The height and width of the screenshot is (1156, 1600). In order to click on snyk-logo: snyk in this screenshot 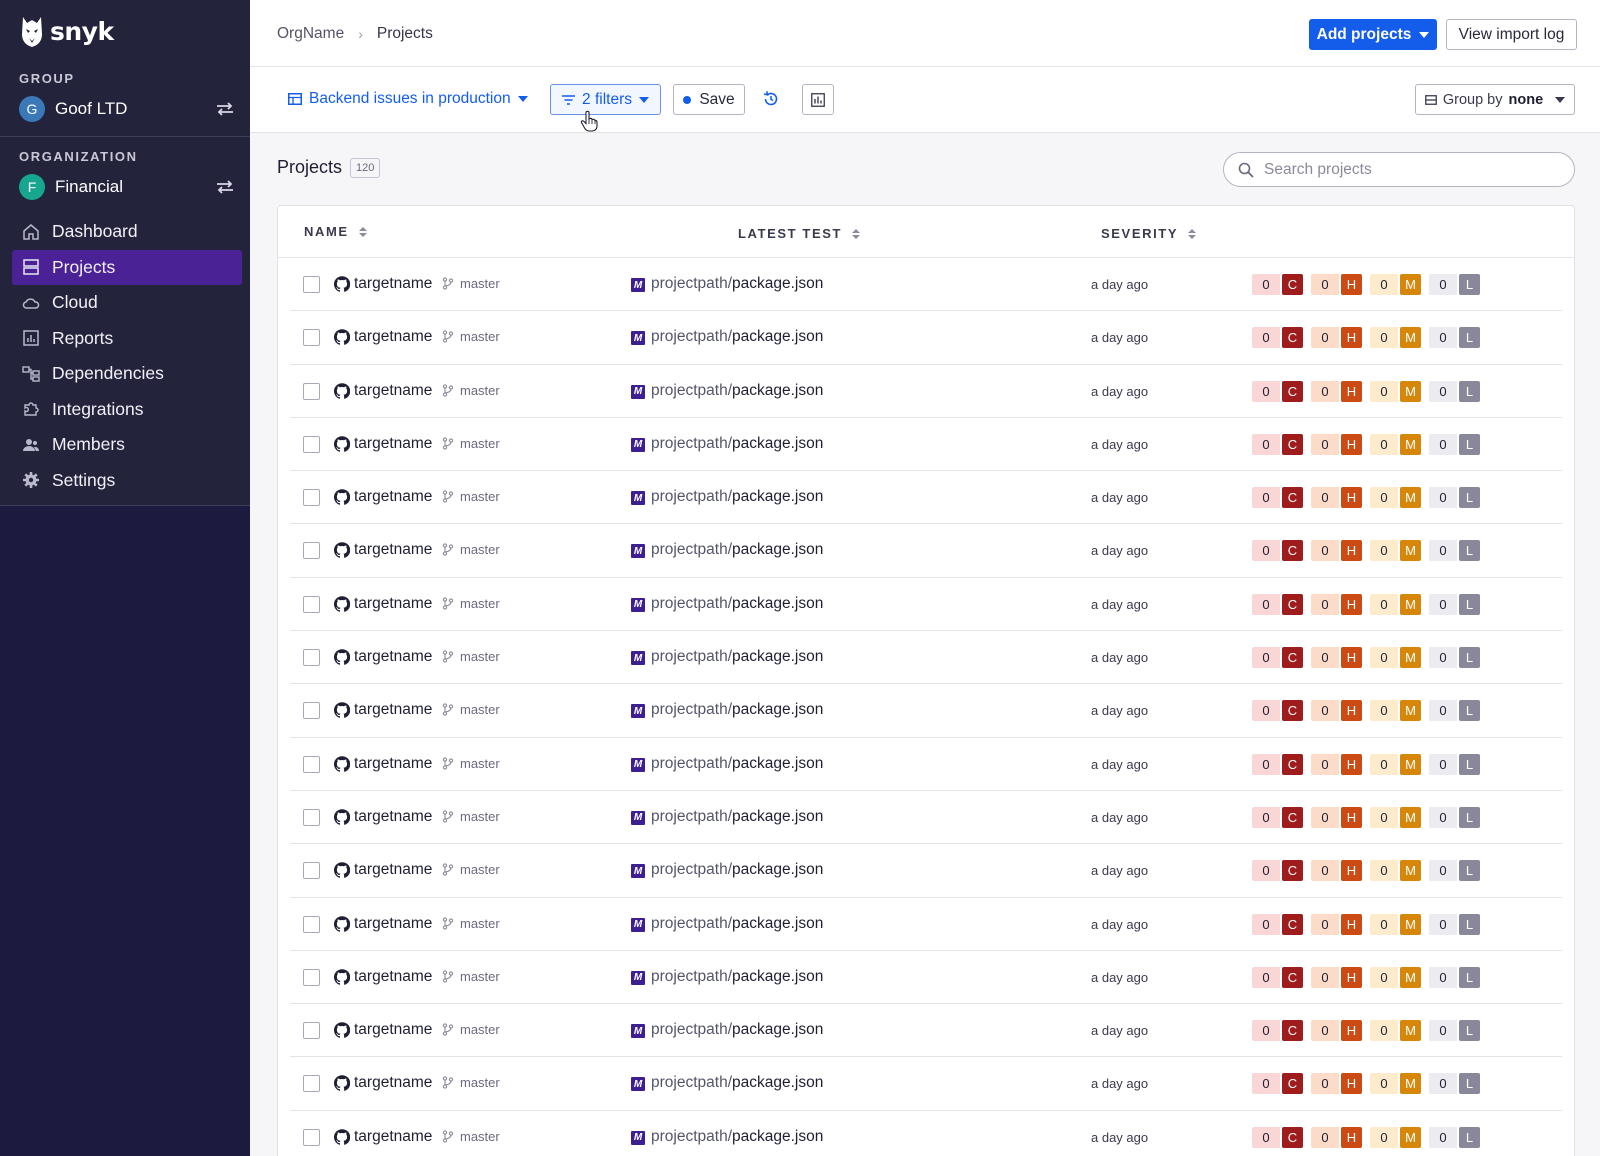, I will do `click(67, 31)`.